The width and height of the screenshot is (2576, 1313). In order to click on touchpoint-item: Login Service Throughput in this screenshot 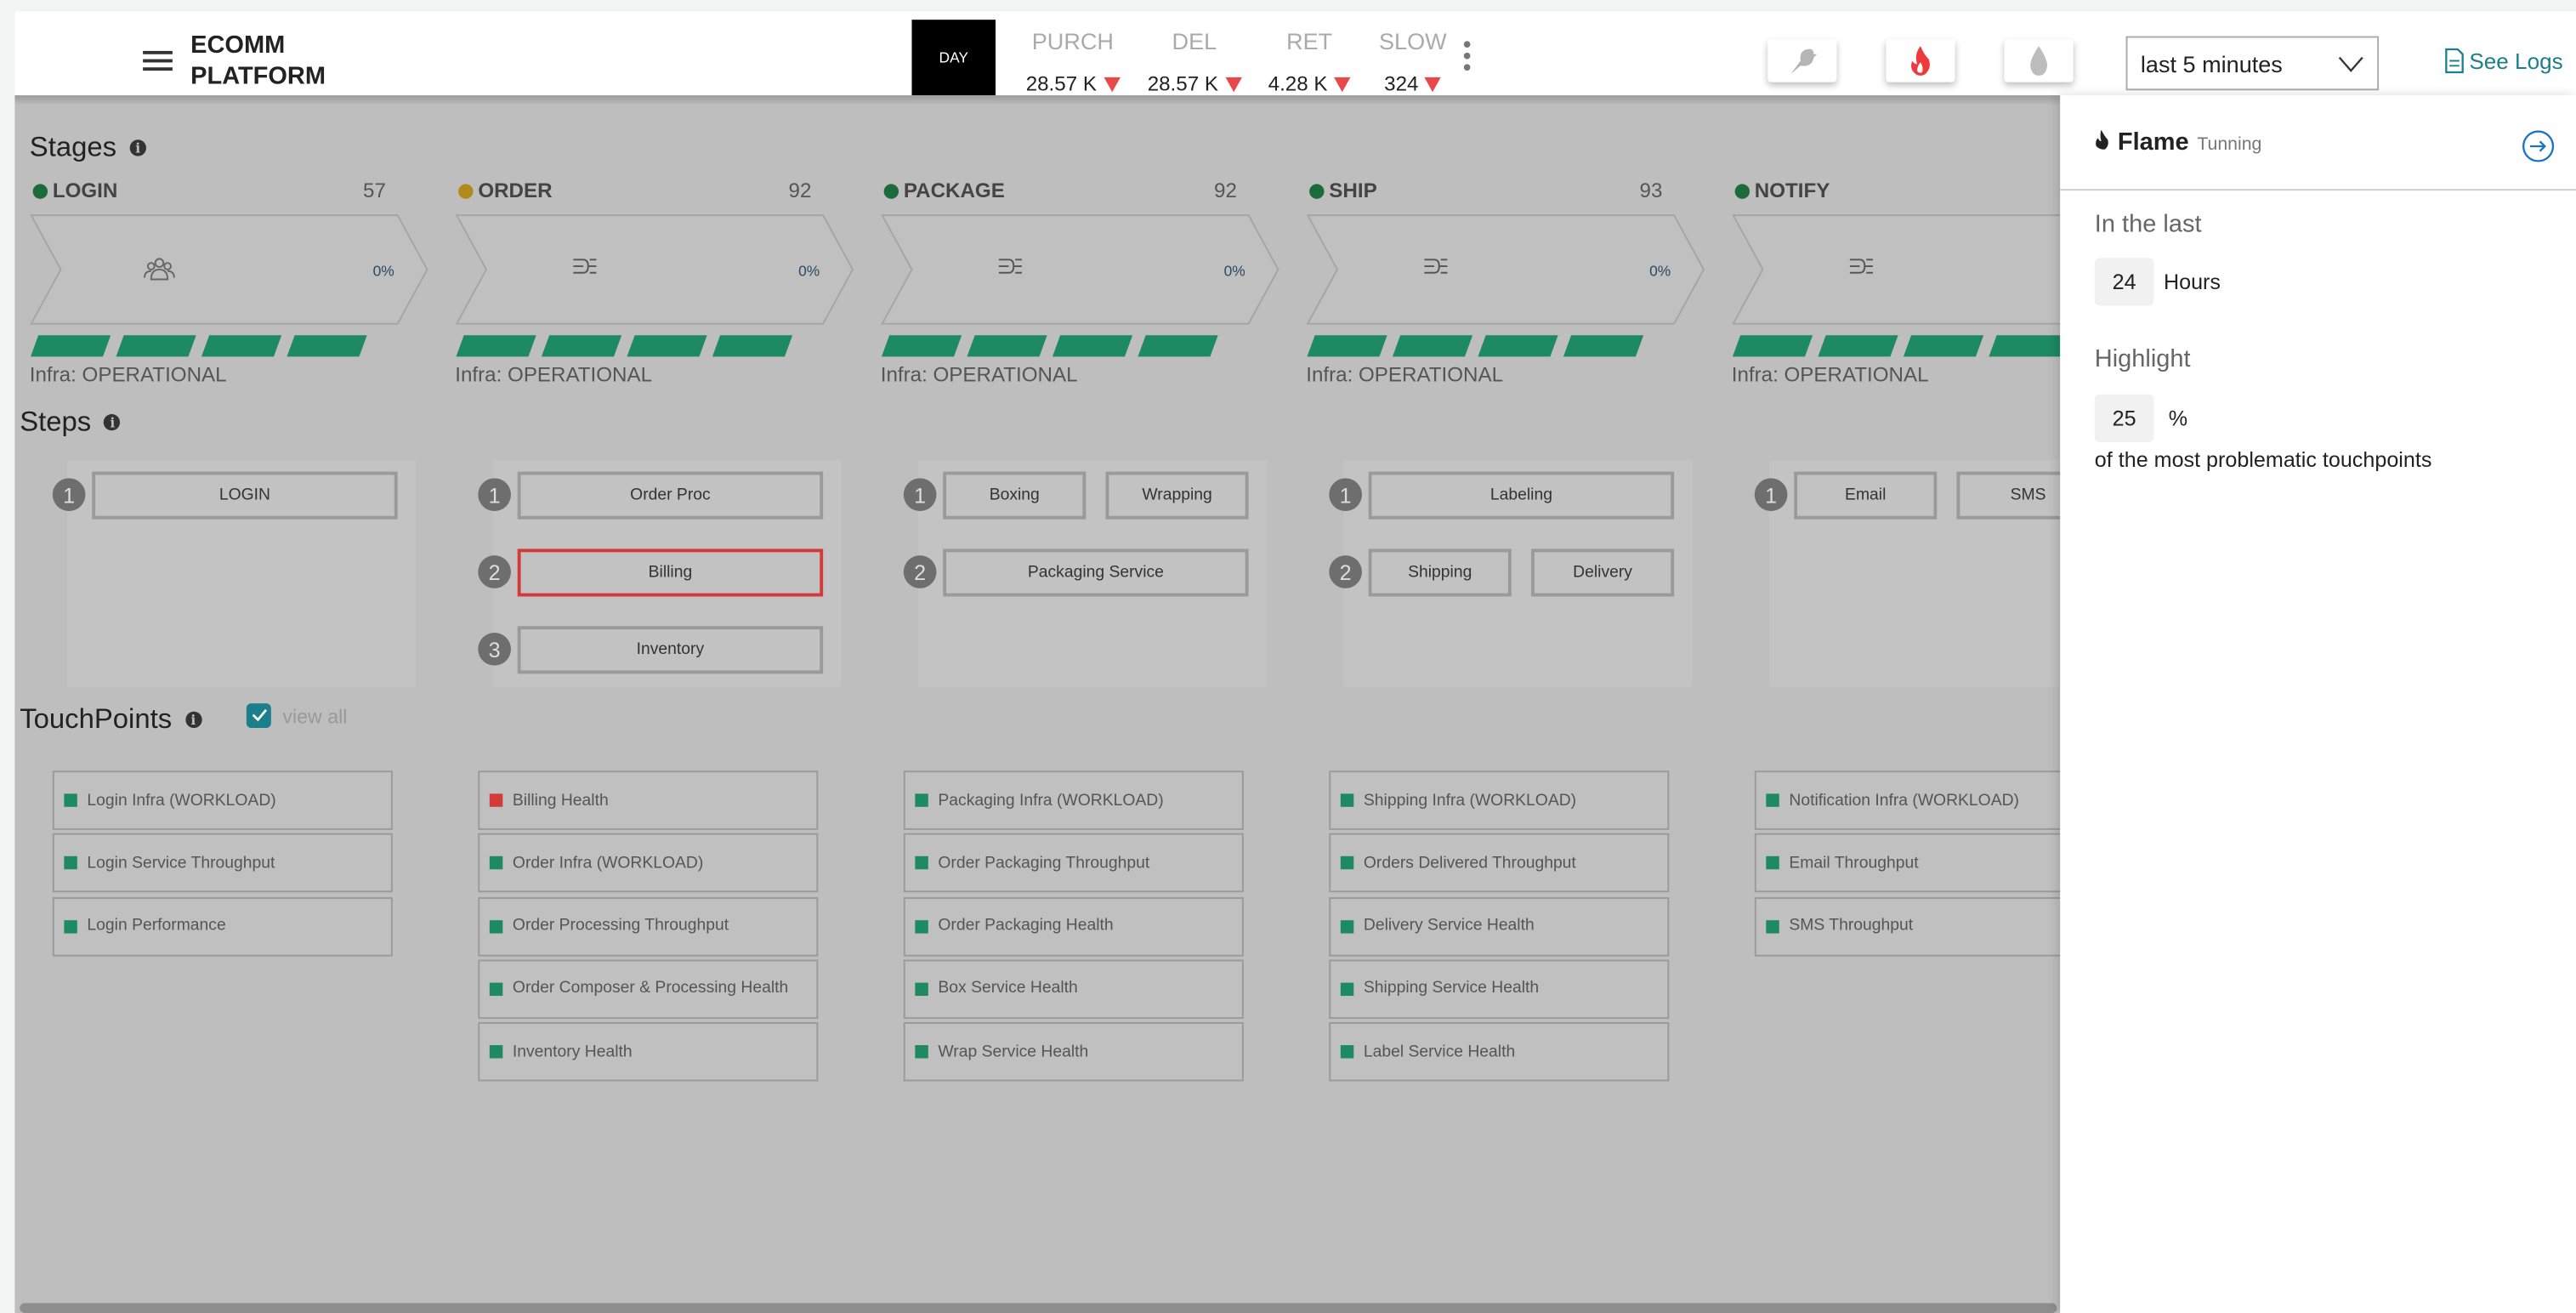, I will do `click(222, 863)`.